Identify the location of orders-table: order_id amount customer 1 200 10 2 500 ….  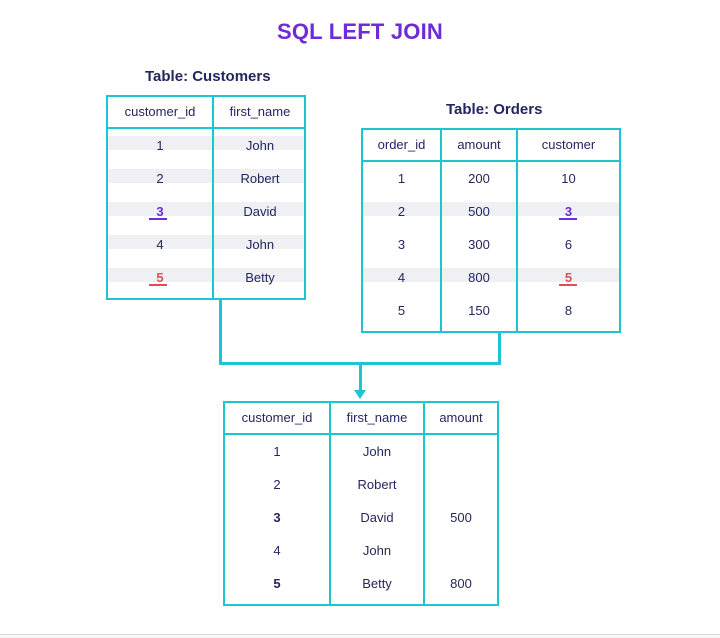
(491, 230).